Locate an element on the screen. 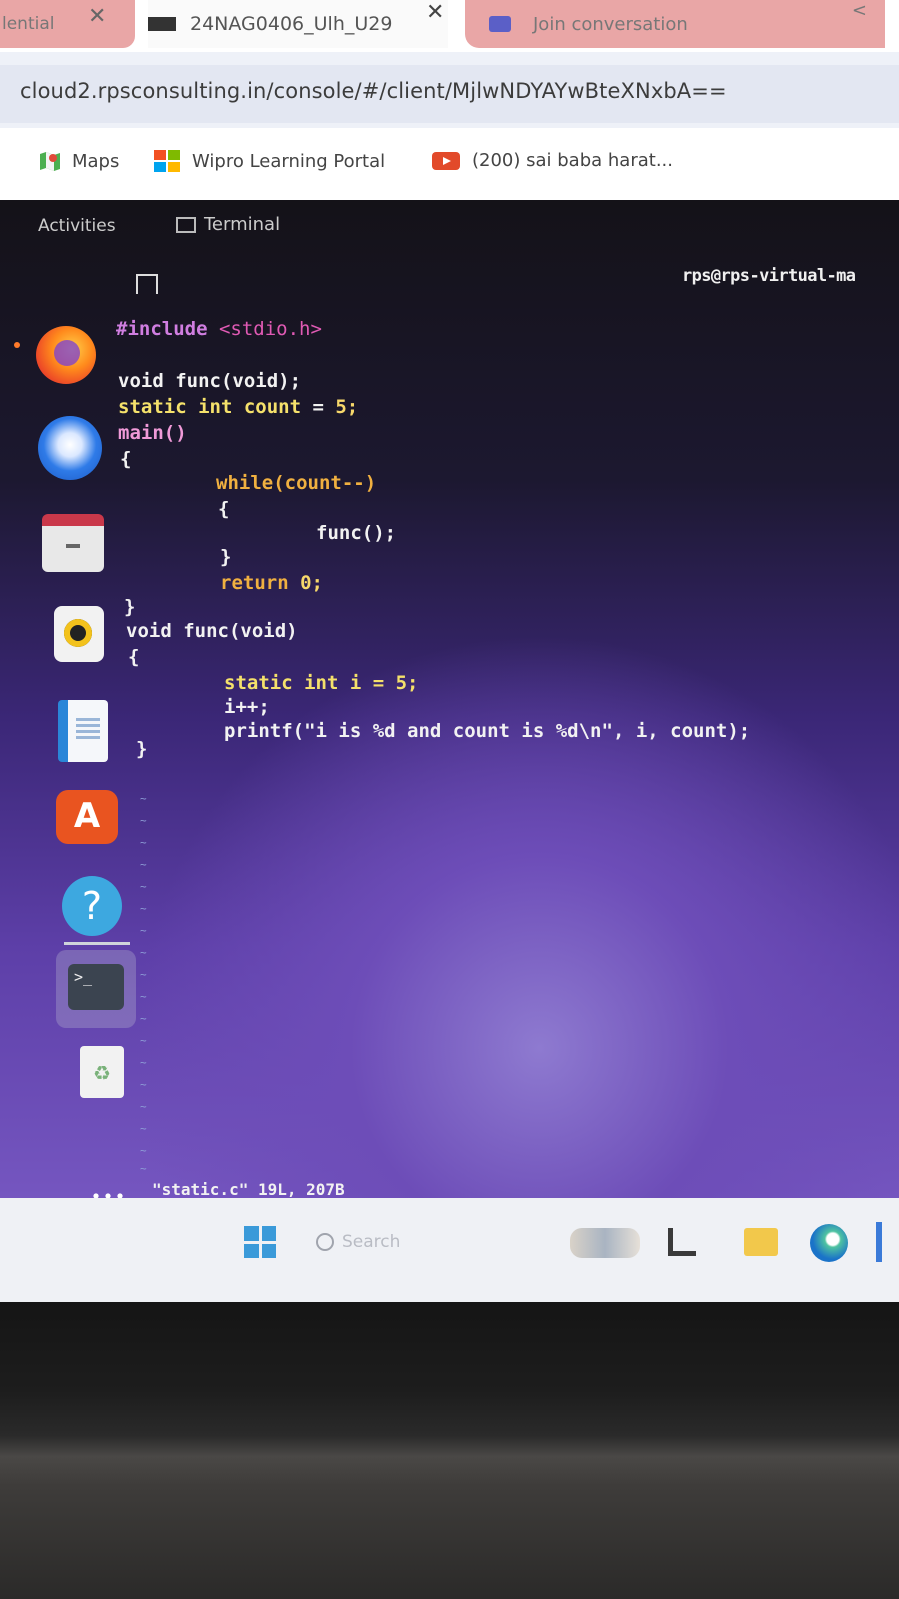 The height and width of the screenshot is (1599, 899). terminal-icon: >_ is located at coordinates (96, 987).